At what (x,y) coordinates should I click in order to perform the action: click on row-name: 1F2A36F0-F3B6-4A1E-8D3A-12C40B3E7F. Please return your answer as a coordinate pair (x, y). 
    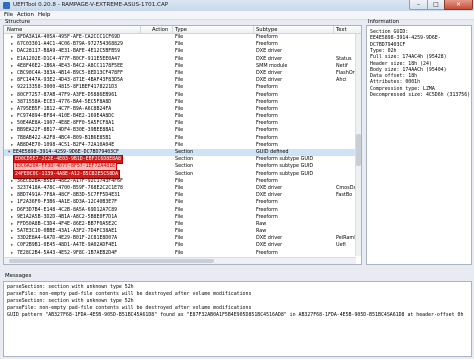
    Looking at the image, I should click on (67, 202).